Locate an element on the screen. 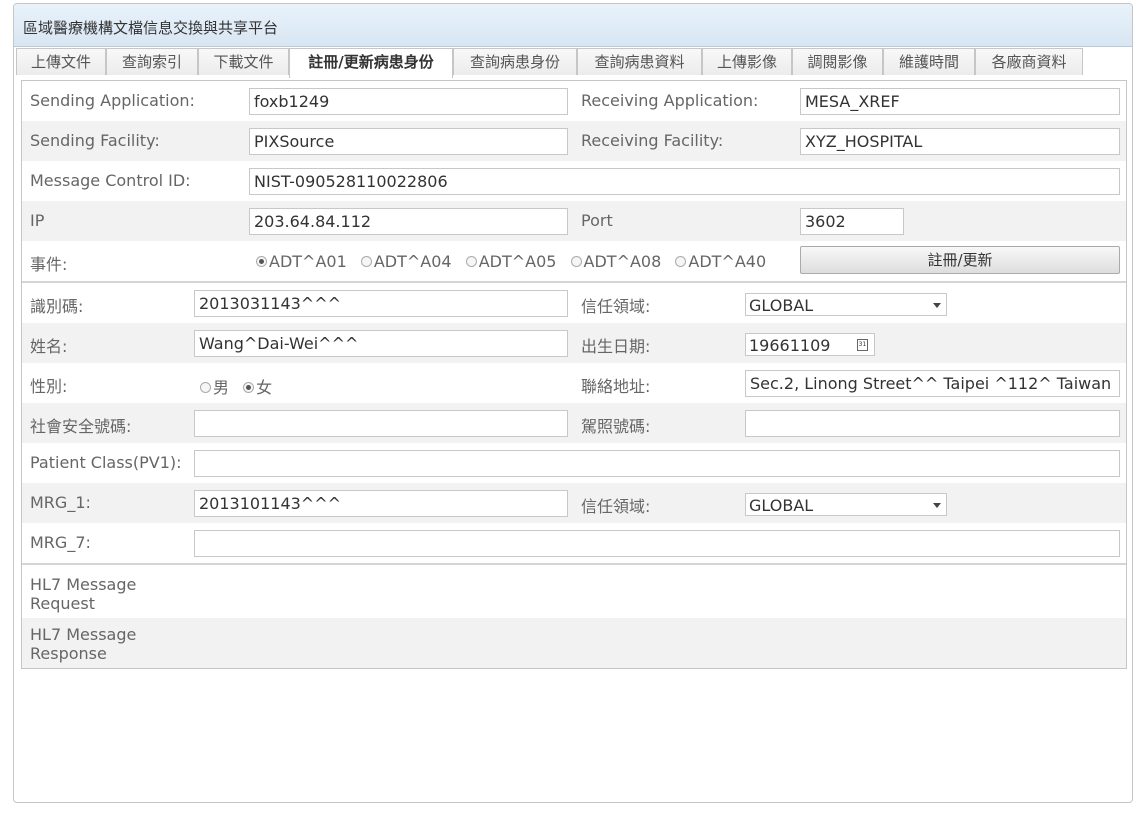  event-label-a40: ADT^A40 is located at coordinates (727, 261).